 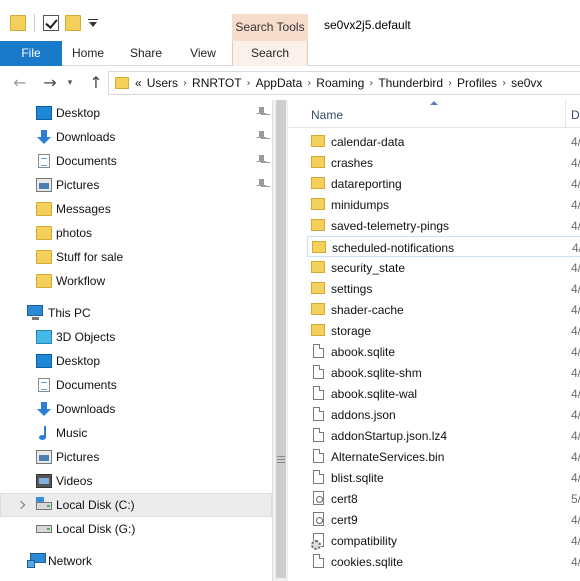 I want to click on nav-item-music: Music, so click(x=136, y=433).